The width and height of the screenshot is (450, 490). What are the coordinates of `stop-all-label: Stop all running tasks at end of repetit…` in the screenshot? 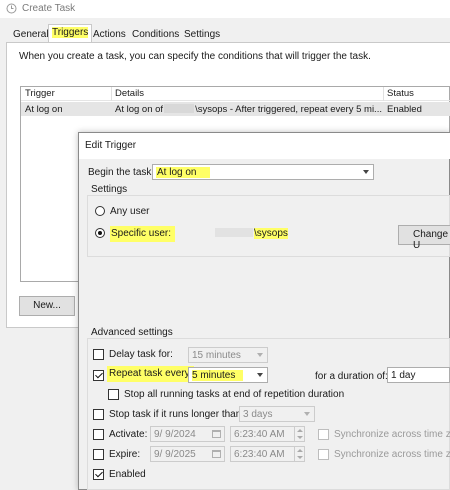 It's located at (234, 394).